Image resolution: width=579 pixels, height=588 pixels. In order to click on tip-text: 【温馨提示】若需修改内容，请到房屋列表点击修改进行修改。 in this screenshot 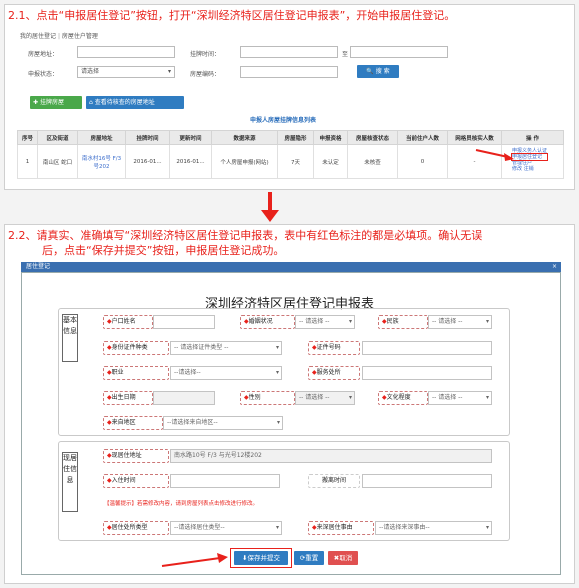, I will do `click(181, 504)`.